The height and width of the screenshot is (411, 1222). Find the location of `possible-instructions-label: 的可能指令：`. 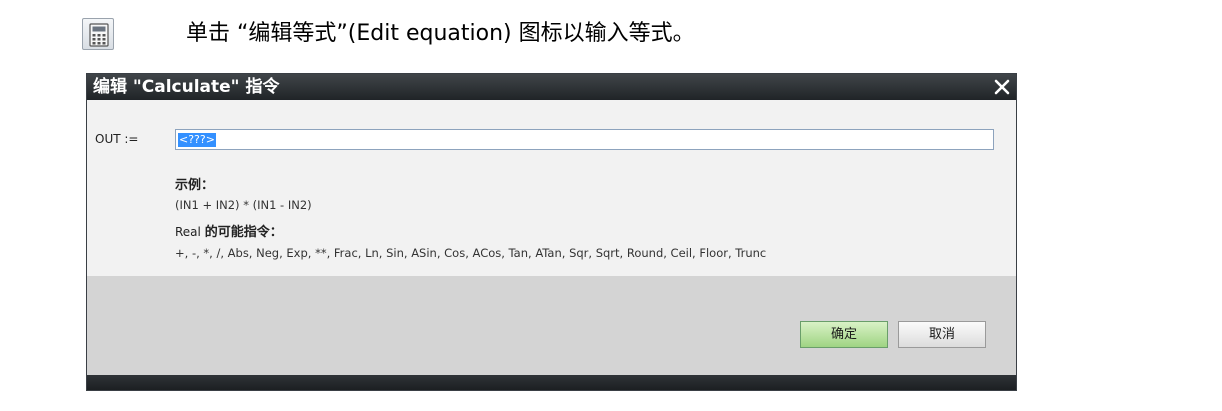

possible-instructions-label: 的可能指令： is located at coordinates (243, 232).